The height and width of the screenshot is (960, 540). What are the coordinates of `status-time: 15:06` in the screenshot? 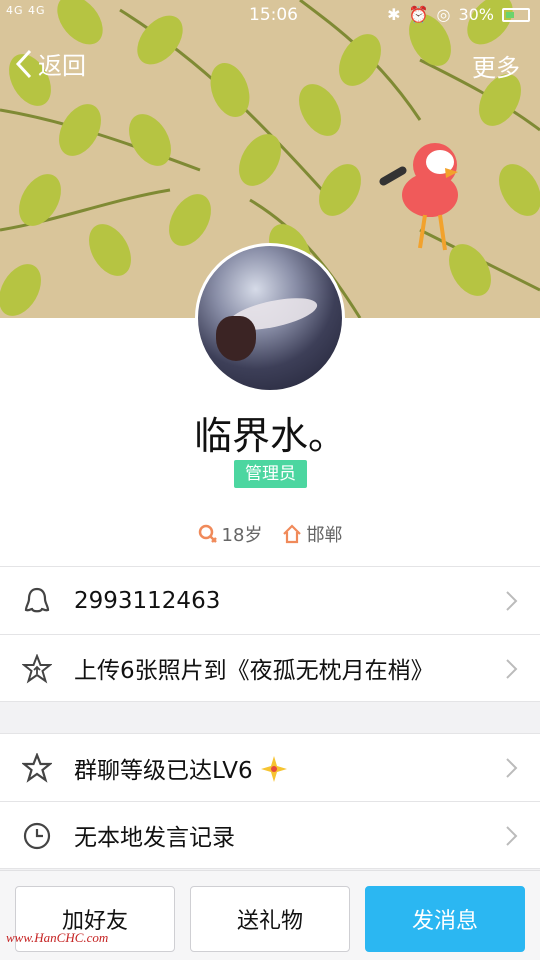 It's located at (273, 15).